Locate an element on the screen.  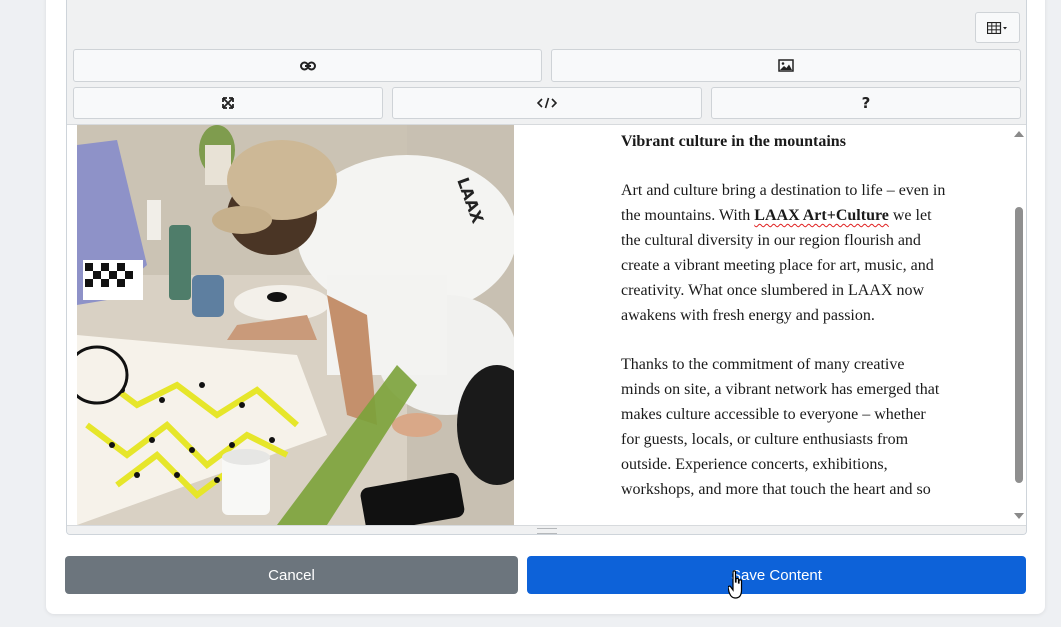
cancel-button: Cancel is located at coordinates (291, 575).